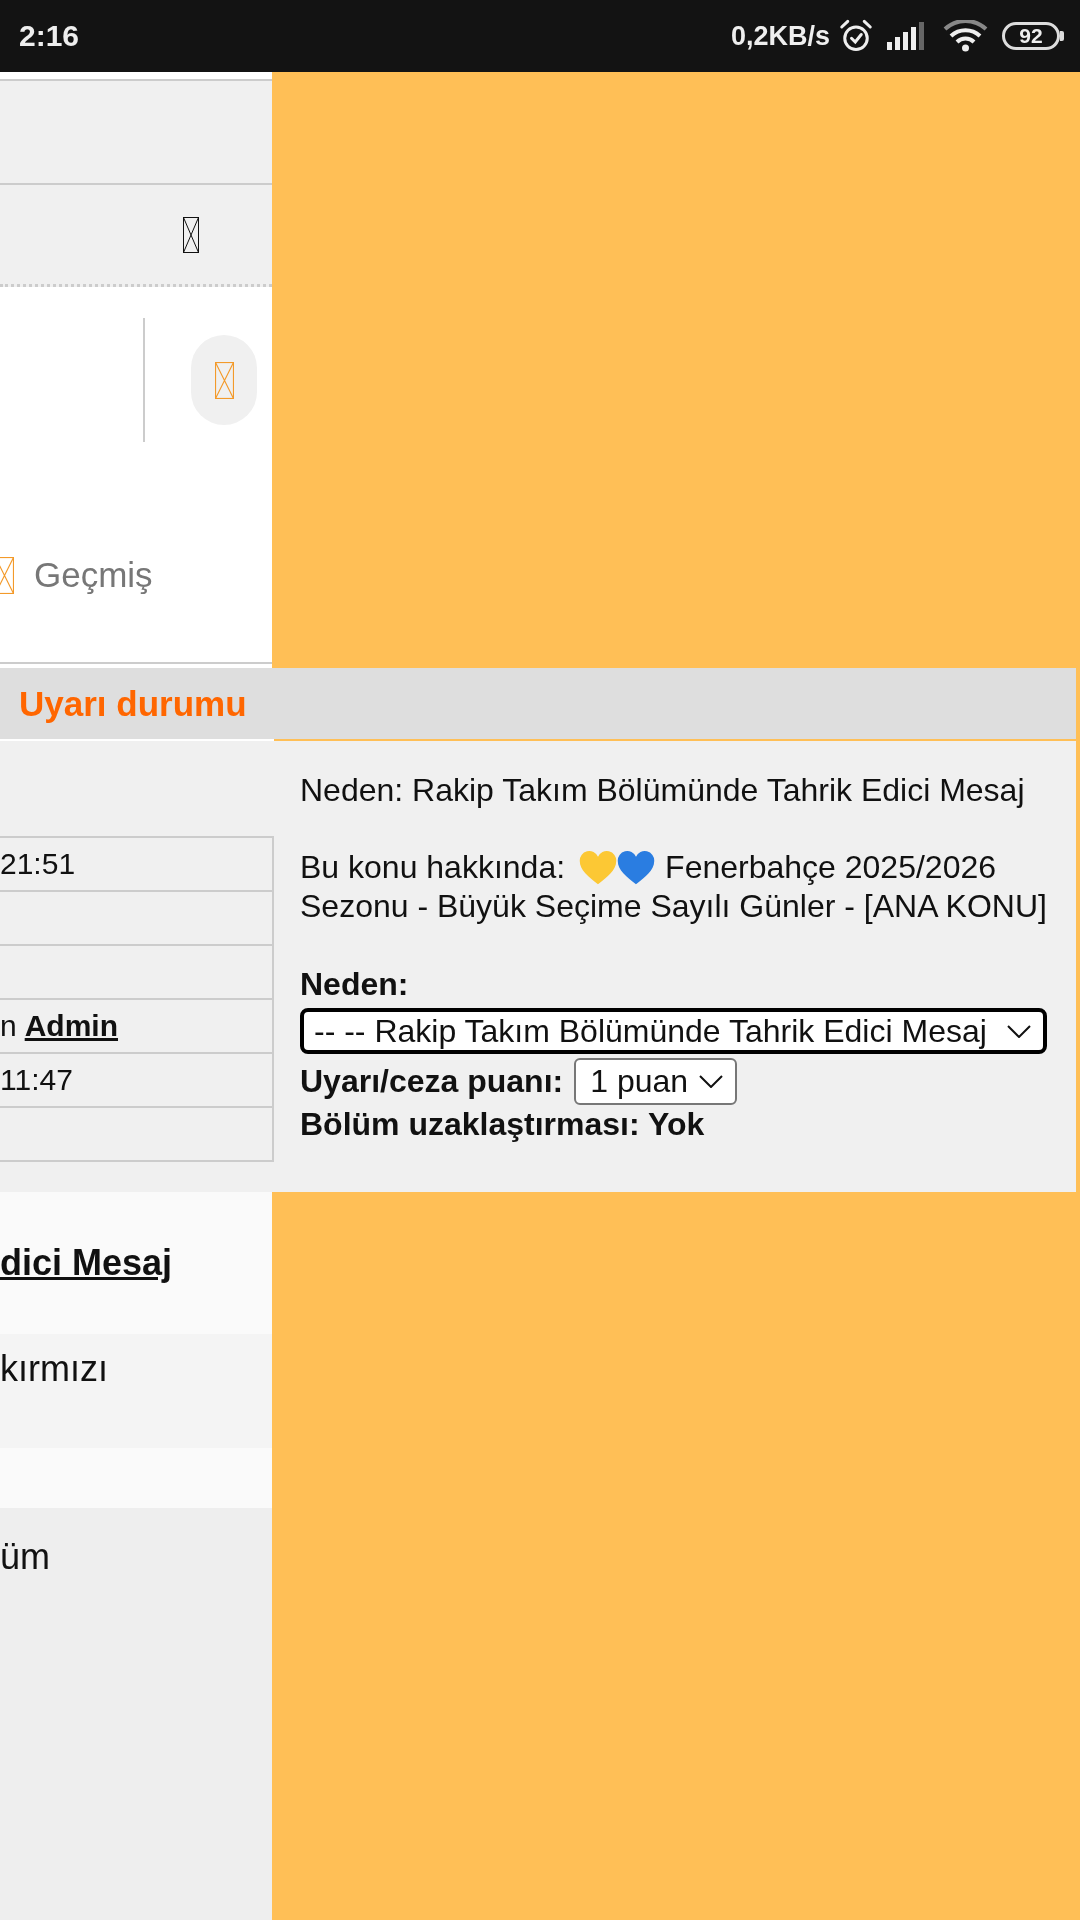 The height and width of the screenshot is (1920, 1080). I want to click on alarm-clock-icon, so click(856, 36).